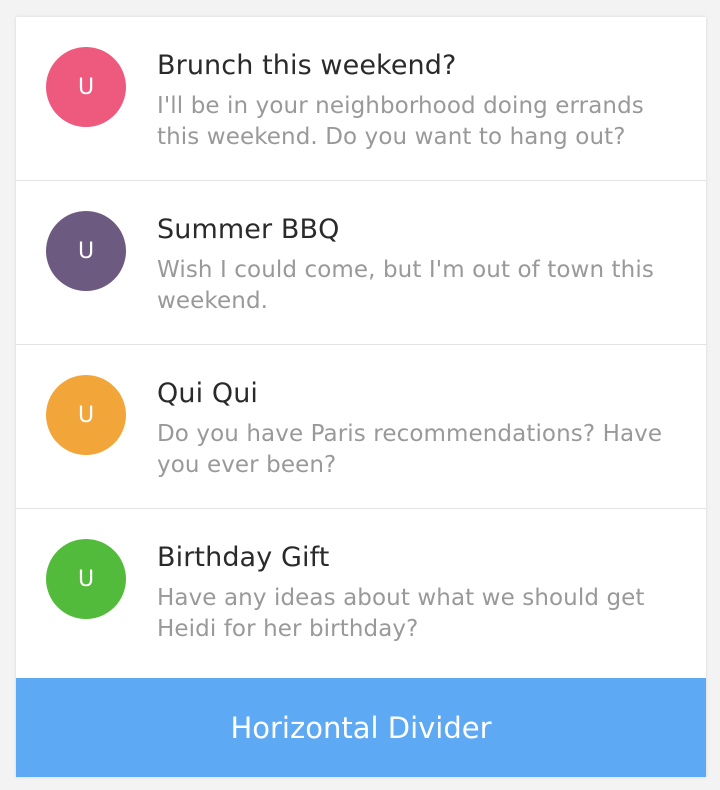  Describe the element at coordinates (307, 65) in the screenshot. I see `conversation-title: Brunch this weekend?` at that location.